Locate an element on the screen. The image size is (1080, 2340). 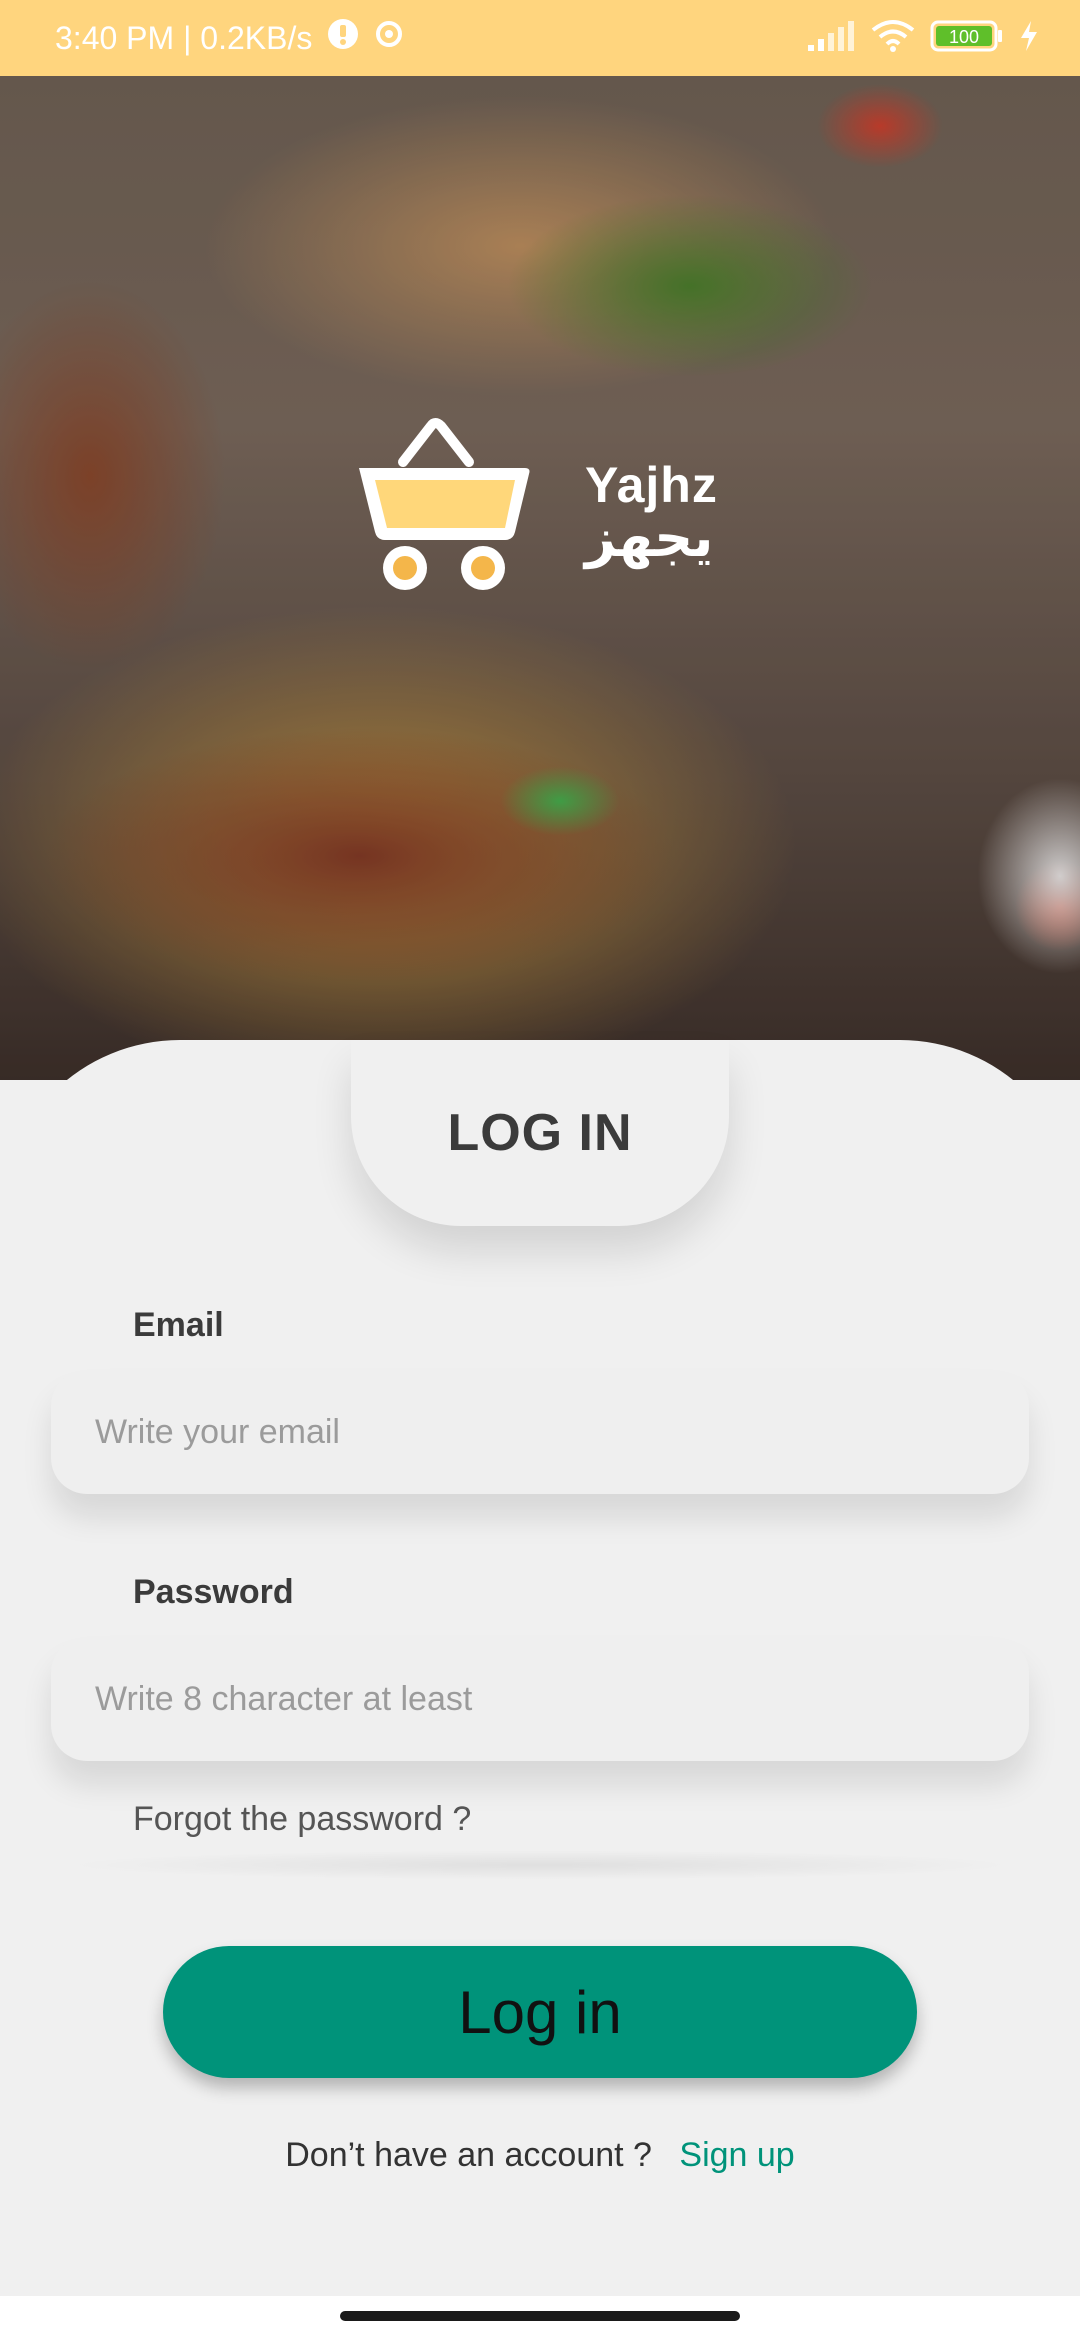
status-left: 3:40 PM | 0.2KB/s is located at coordinates (229, 38).